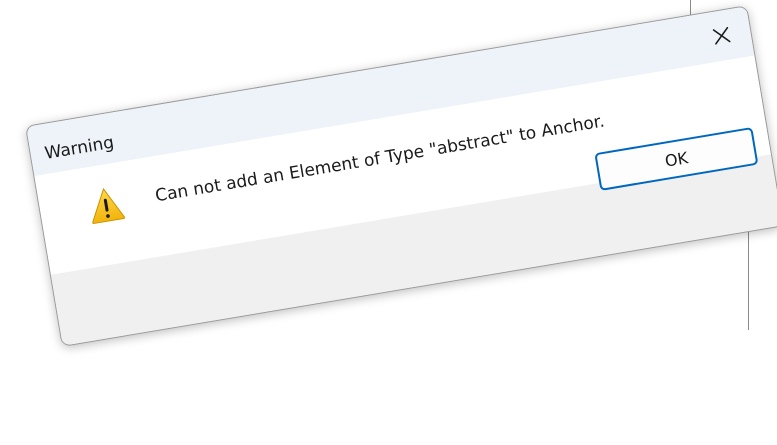 The height and width of the screenshot is (445, 777). What do you see at coordinates (109, 205) in the screenshot?
I see `warning-icon` at bounding box center [109, 205].